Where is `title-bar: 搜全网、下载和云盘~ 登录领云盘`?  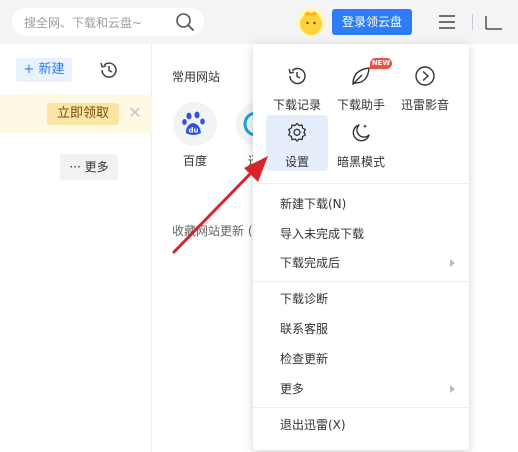 title-bar: 搜全网、下载和云盘~ 登录领云盘 is located at coordinates (259, 22).